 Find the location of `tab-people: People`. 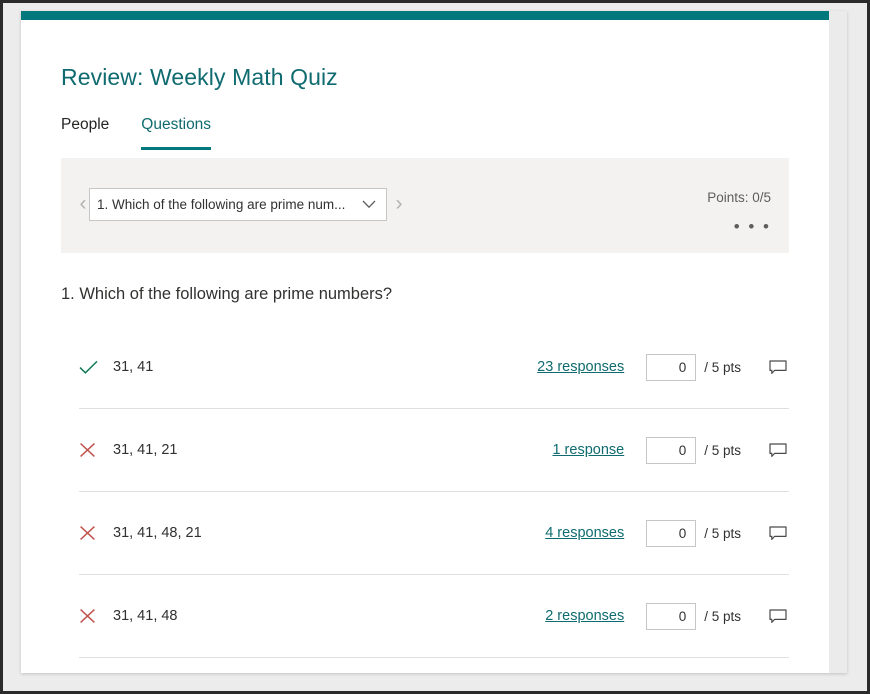

tab-people: People is located at coordinates (85, 133).